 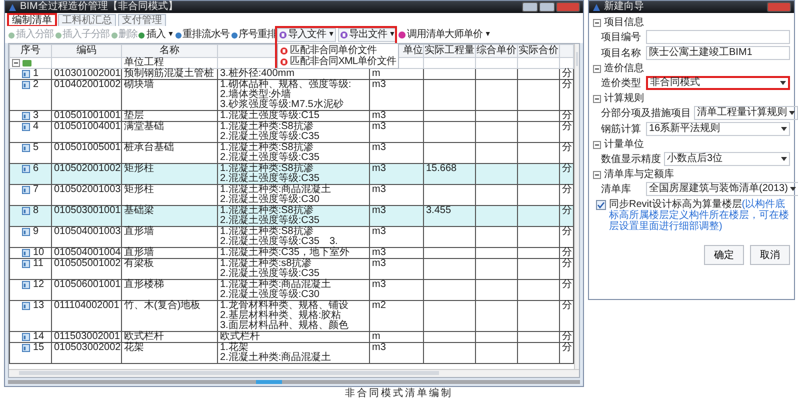 What do you see at coordinates (624, 98) in the screenshot?
I see `section-title: 计算规则` at bounding box center [624, 98].